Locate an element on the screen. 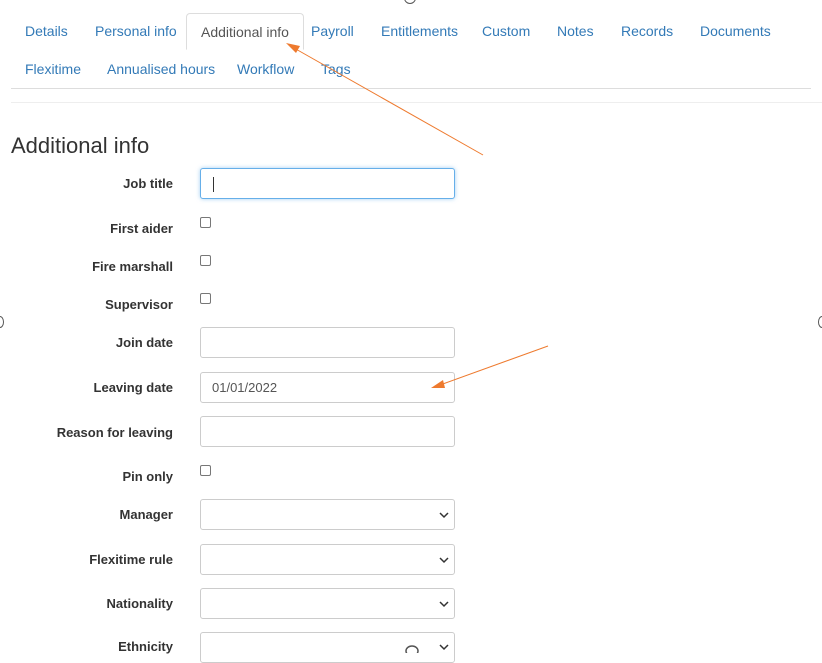 This screenshot has width=822, height=663. join-date-label: Join date is located at coordinates (144, 342).